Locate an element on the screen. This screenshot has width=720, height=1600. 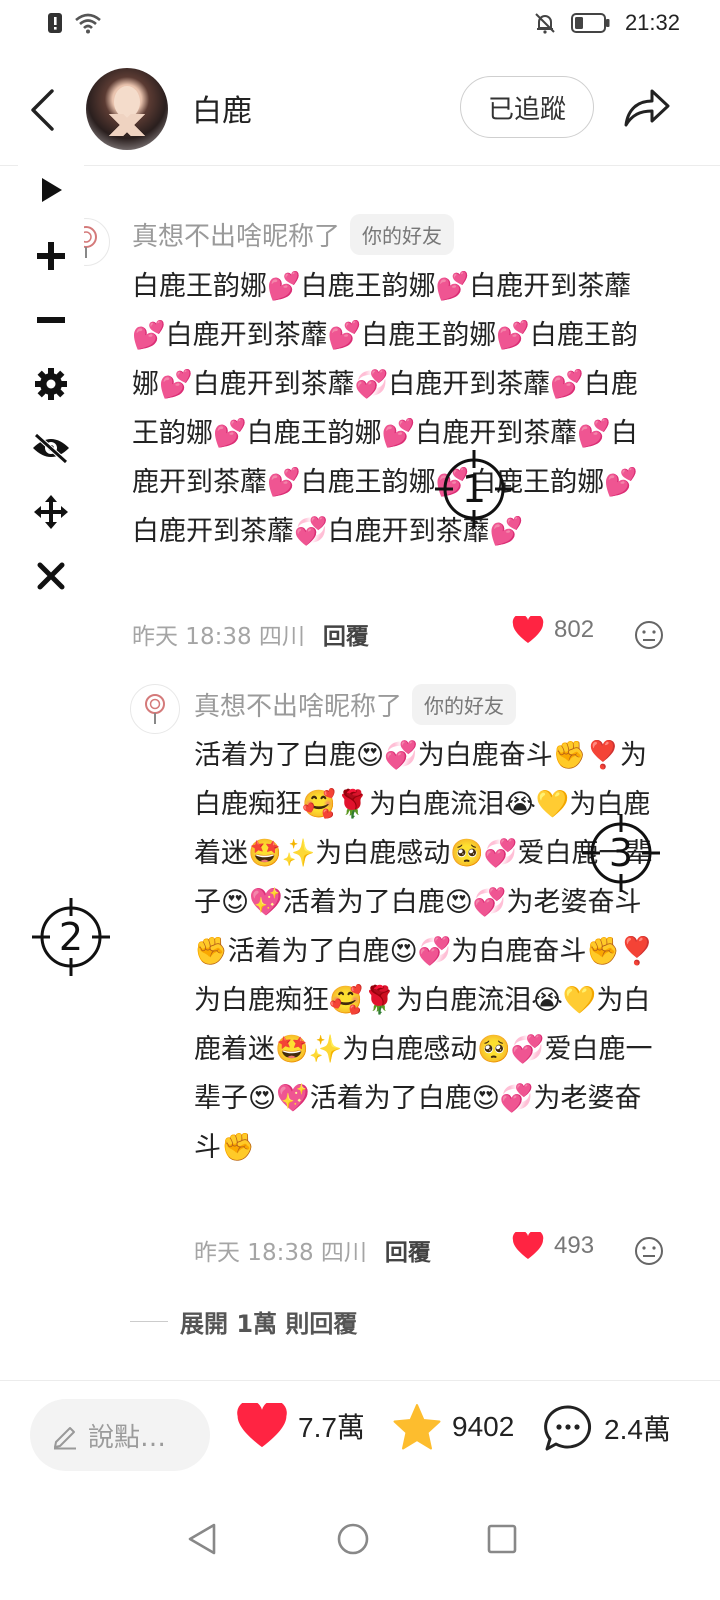
status-time: 21:32 is located at coordinates (652, 22).